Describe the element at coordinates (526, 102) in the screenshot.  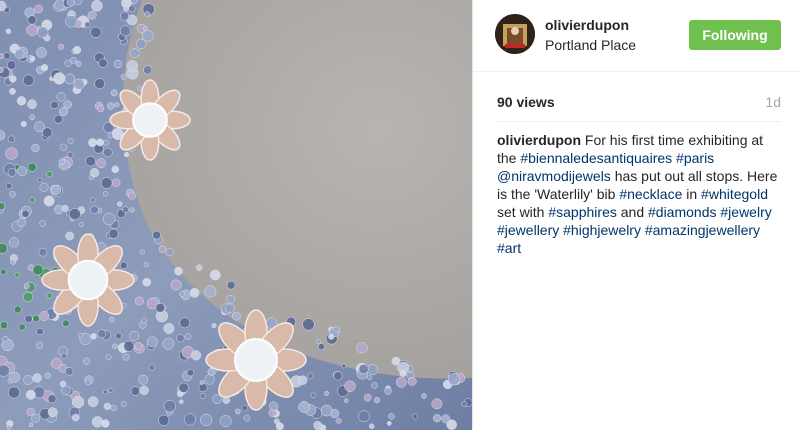
I see `view-count: 90 views` at that location.